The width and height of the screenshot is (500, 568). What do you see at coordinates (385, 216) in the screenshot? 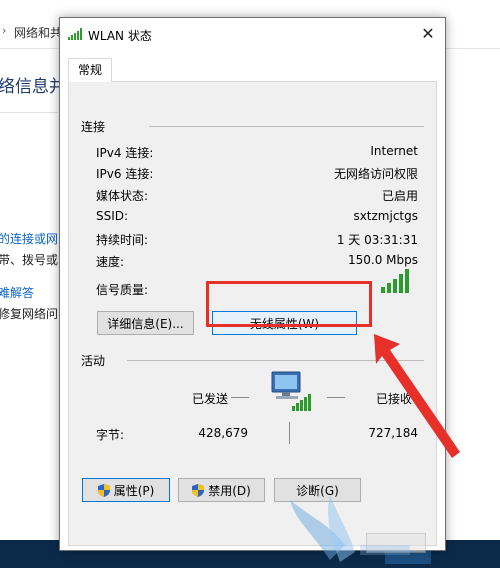
I see `ssid-value: sxtzmjctgs` at bounding box center [385, 216].